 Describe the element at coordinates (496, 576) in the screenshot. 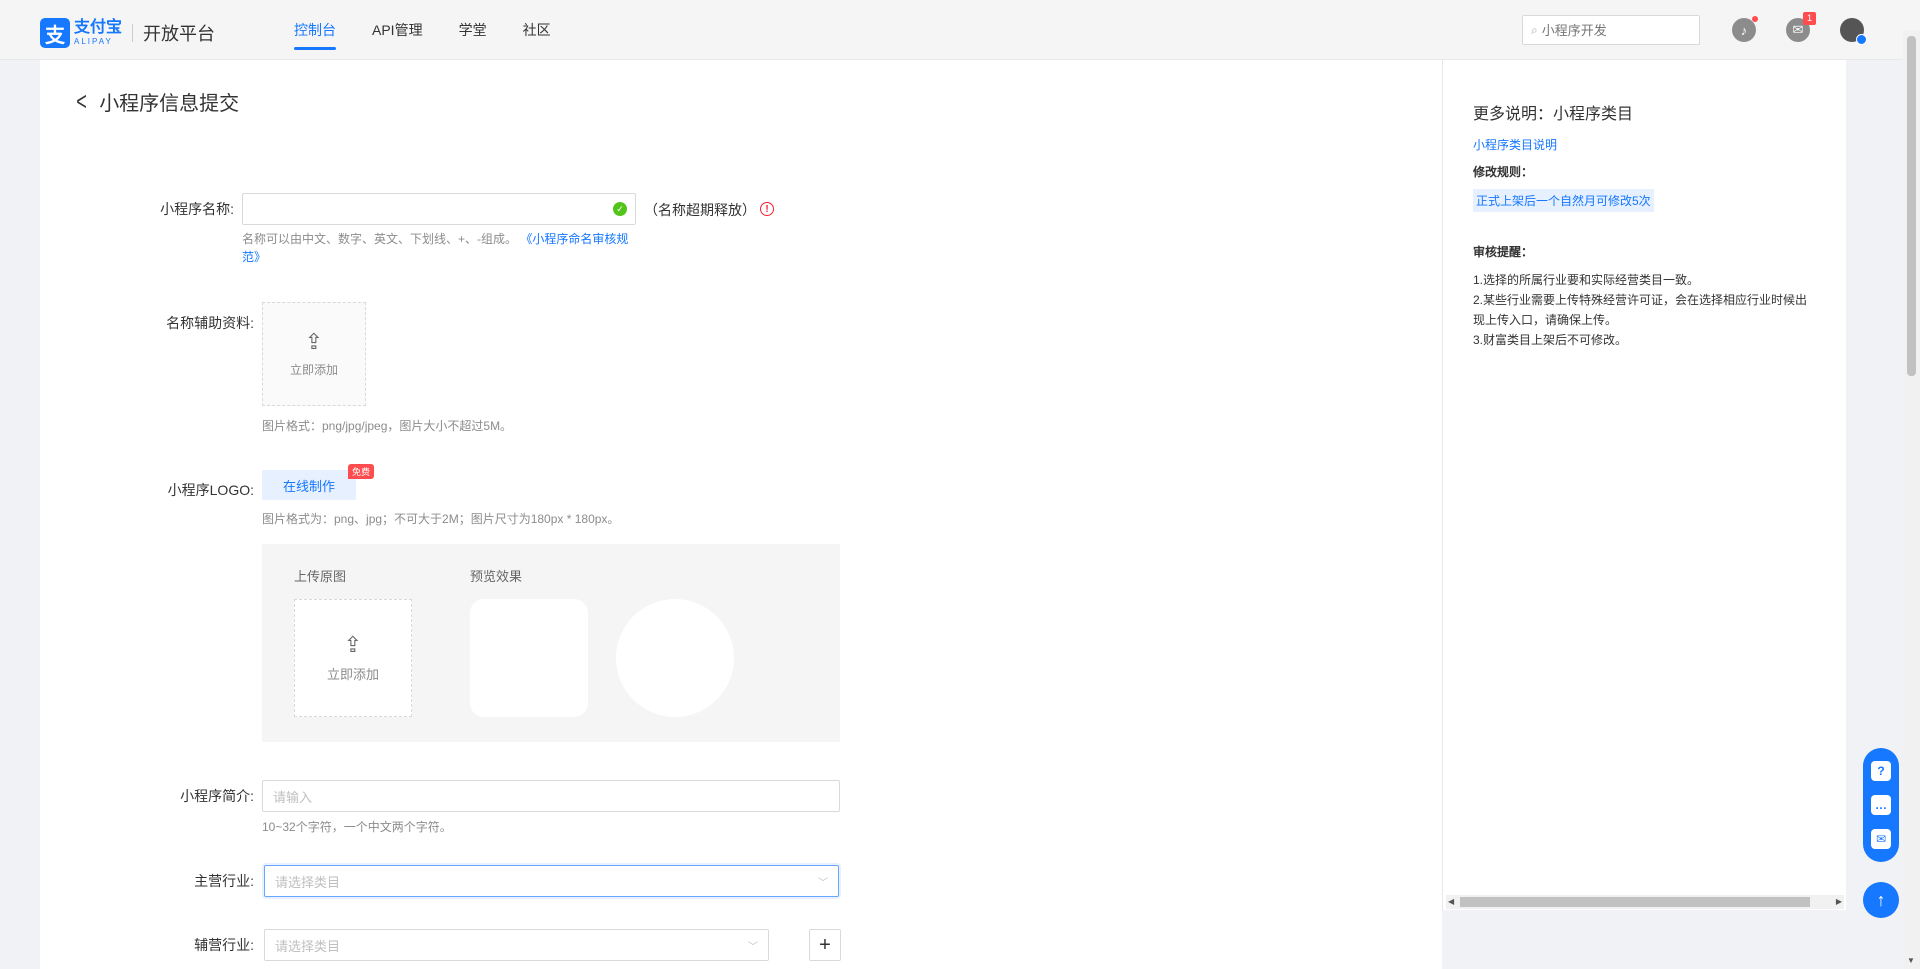

I see `preview-title: 预览效果` at that location.